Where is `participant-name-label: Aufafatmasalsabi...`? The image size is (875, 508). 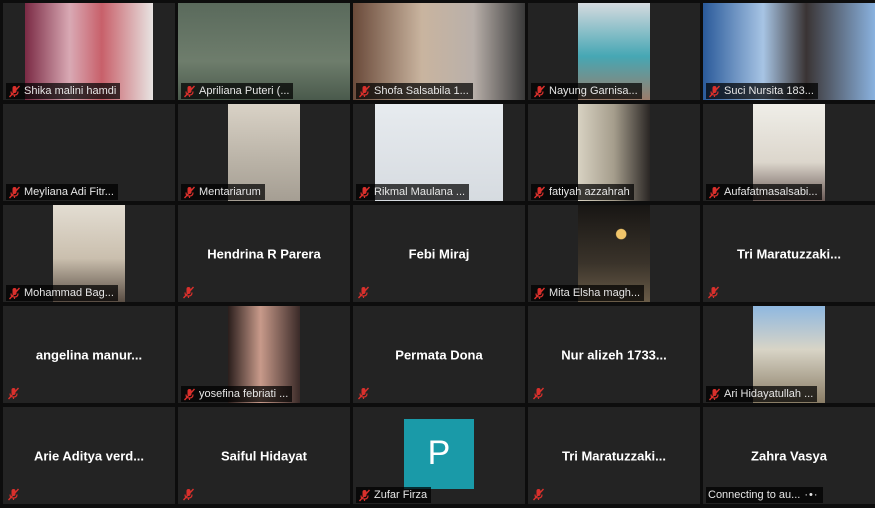
participant-name-label: Aufafatmasalsabi... is located at coordinates (764, 192).